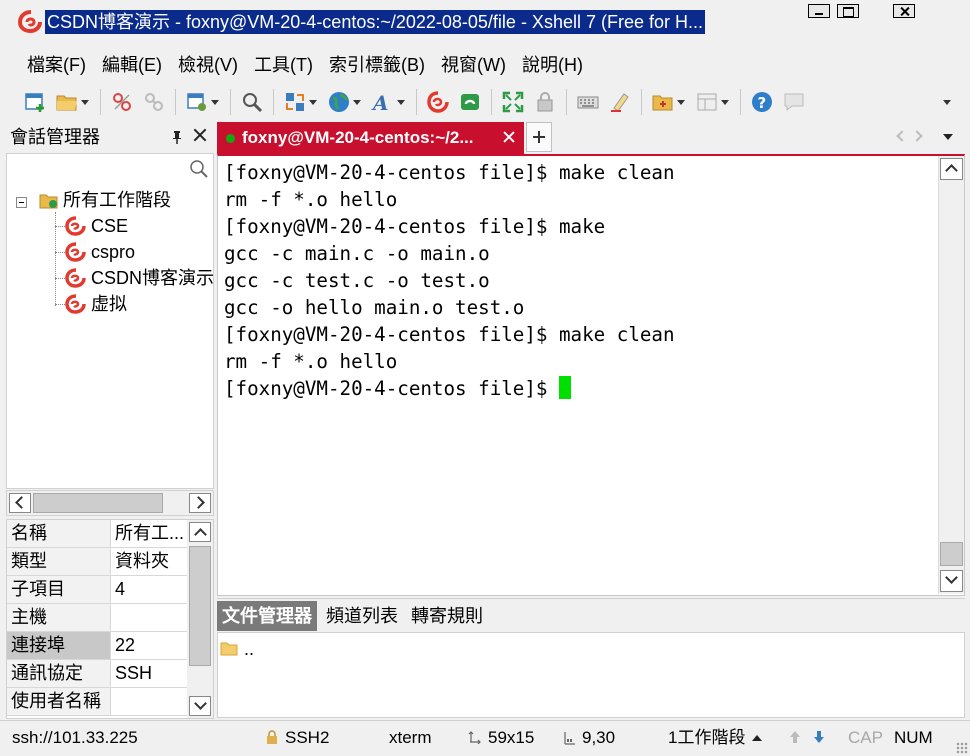 Image resolution: width=970 pixels, height=756 pixels. What do you see at coordinates (904, 11) in the screenshot?
I see `close-window-button` at bounding box center [904, 11].